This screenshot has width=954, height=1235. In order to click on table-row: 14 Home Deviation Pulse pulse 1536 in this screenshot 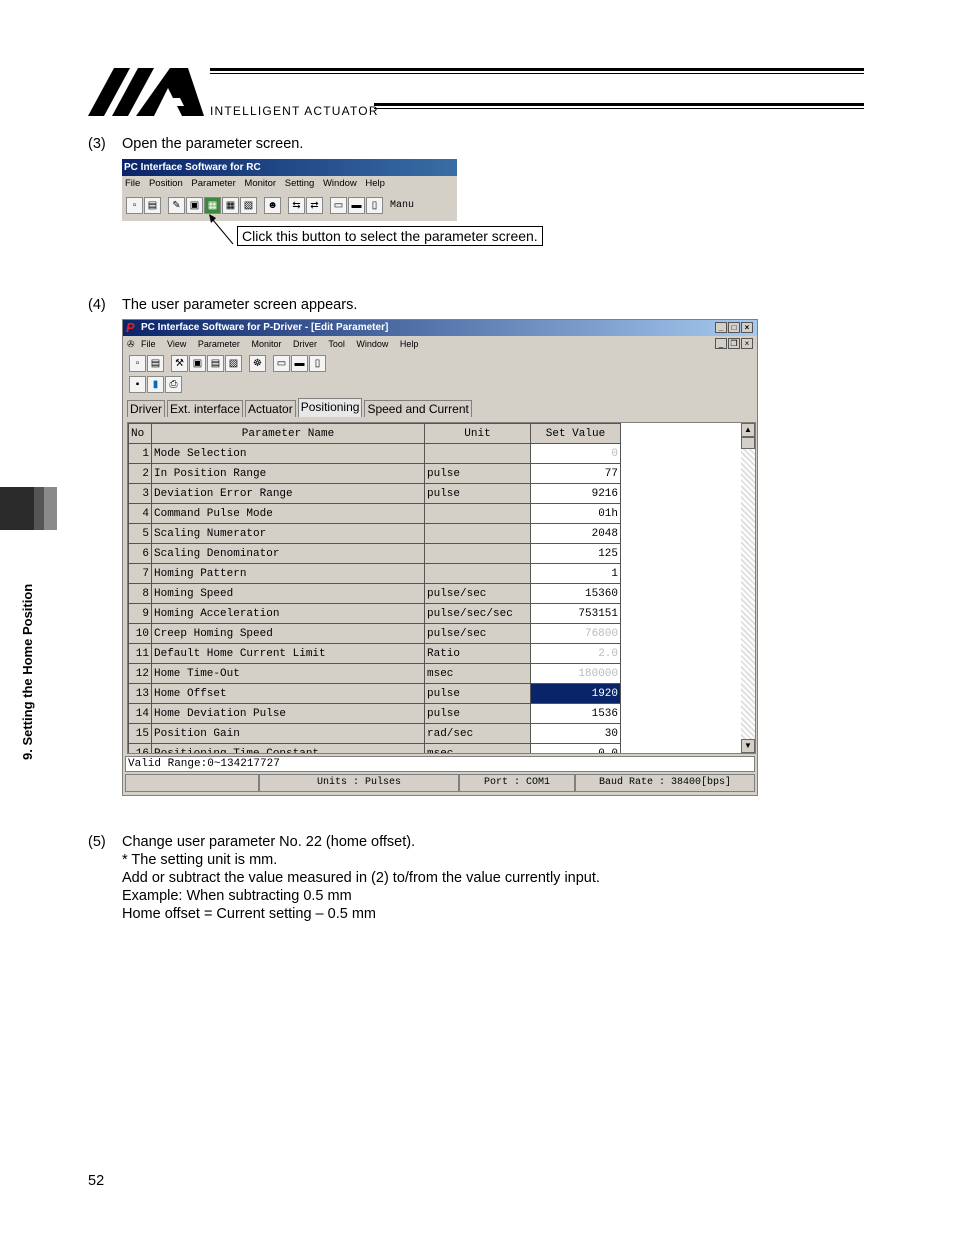, I will do `click(374, 713)`.